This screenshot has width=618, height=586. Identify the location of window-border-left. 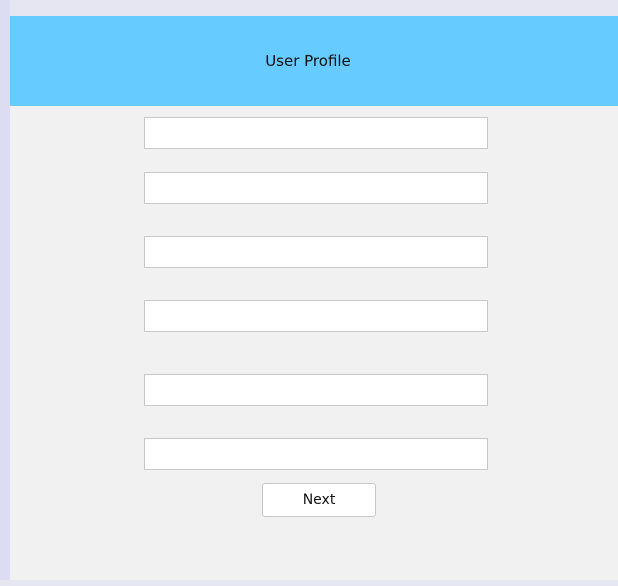
(5, 293).